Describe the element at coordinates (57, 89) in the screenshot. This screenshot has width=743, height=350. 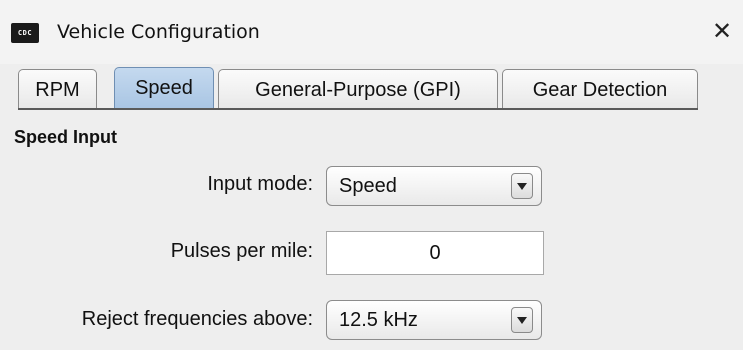
I see `tab-rpm: RPM` at that location.